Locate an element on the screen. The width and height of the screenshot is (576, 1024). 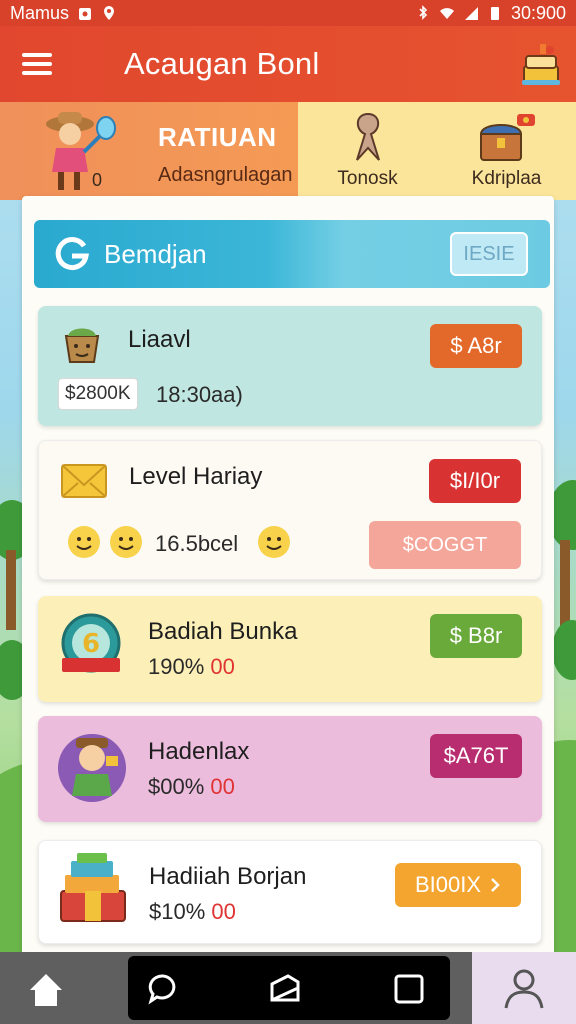
price-button: $ A8r is located at coordinates (476, 346).